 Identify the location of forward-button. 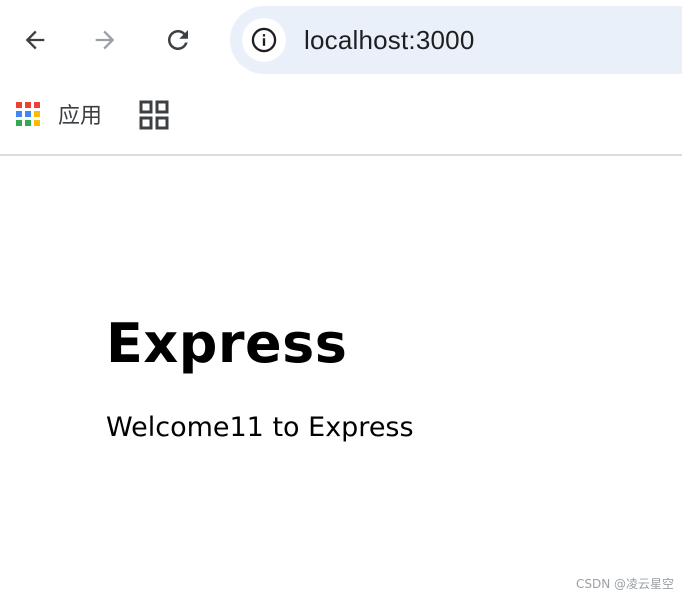
(105, 40).